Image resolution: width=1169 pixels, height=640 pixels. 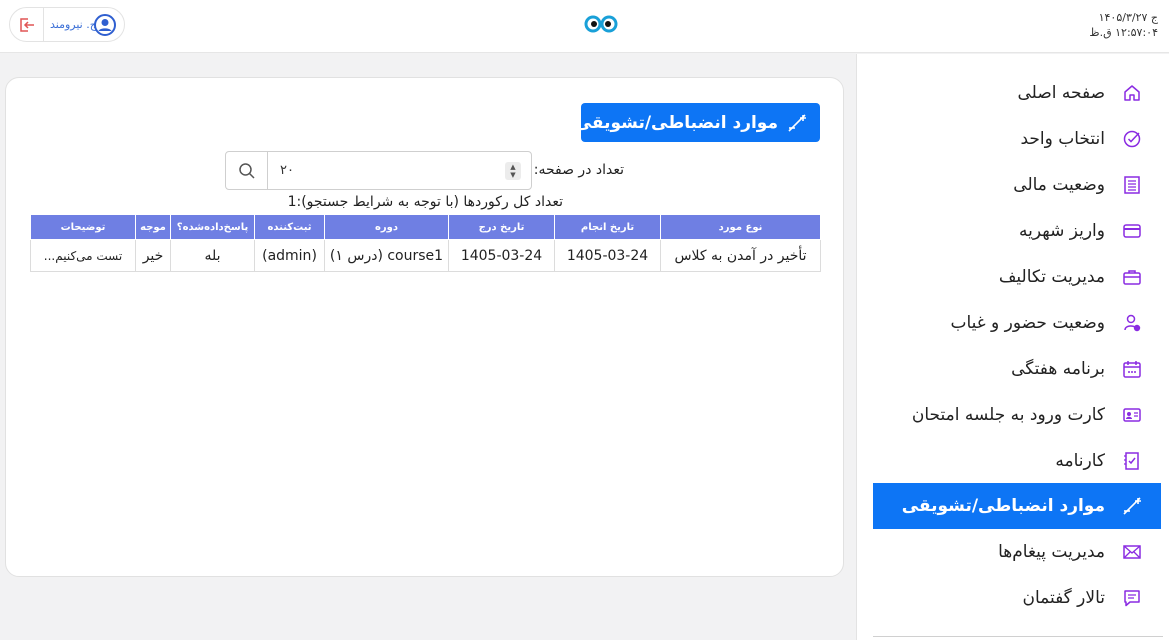 What do you see at coordinates (1051, 277) in the screenshot?
I see `sidebar-item-label: مدیریت تکالیف` at bounding box center [1051, 277].